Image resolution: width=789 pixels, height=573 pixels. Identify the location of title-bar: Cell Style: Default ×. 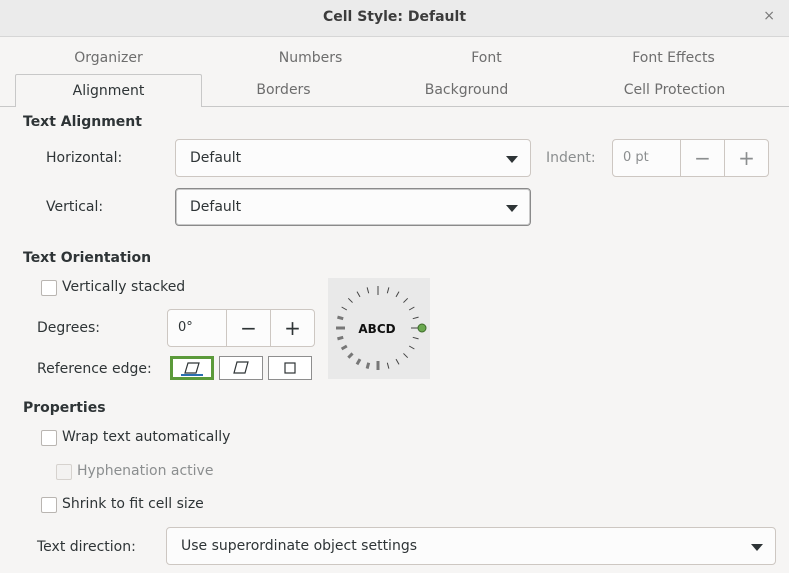
(394, 18).